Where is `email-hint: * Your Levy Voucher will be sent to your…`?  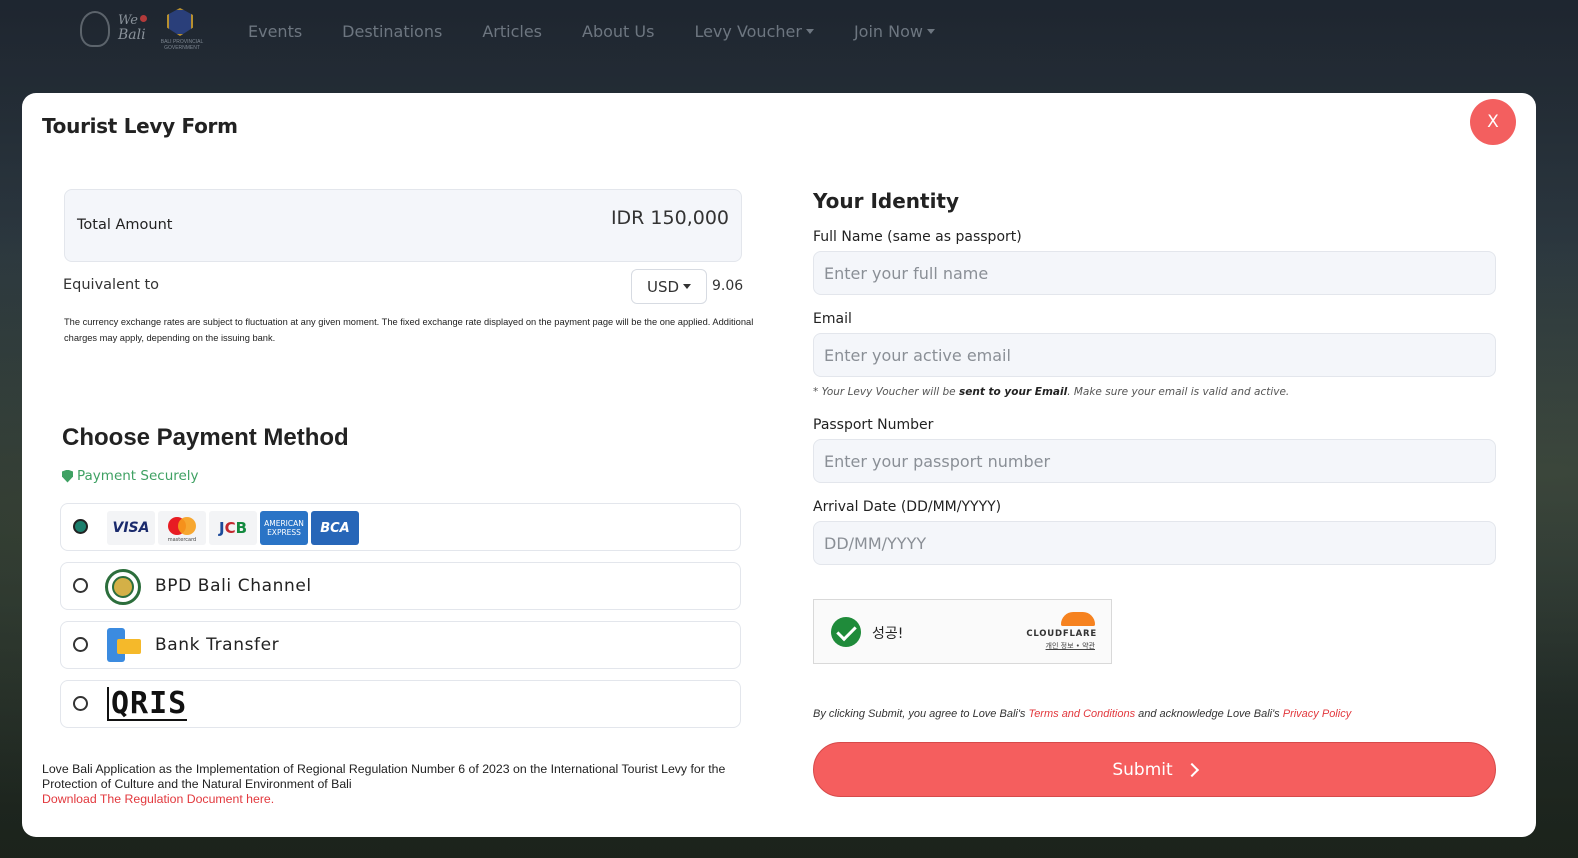
email-hint: * Your Levy Voucher will be sent to your… is located at coordinates (1051, 392).